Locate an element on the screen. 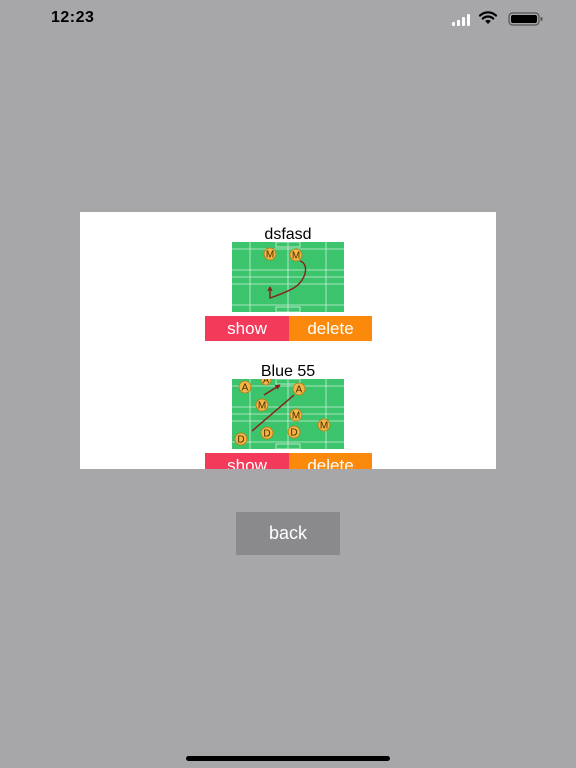 This screenshot has height=768, width=576. field-preview: M M is located at coordinates (288, 277).